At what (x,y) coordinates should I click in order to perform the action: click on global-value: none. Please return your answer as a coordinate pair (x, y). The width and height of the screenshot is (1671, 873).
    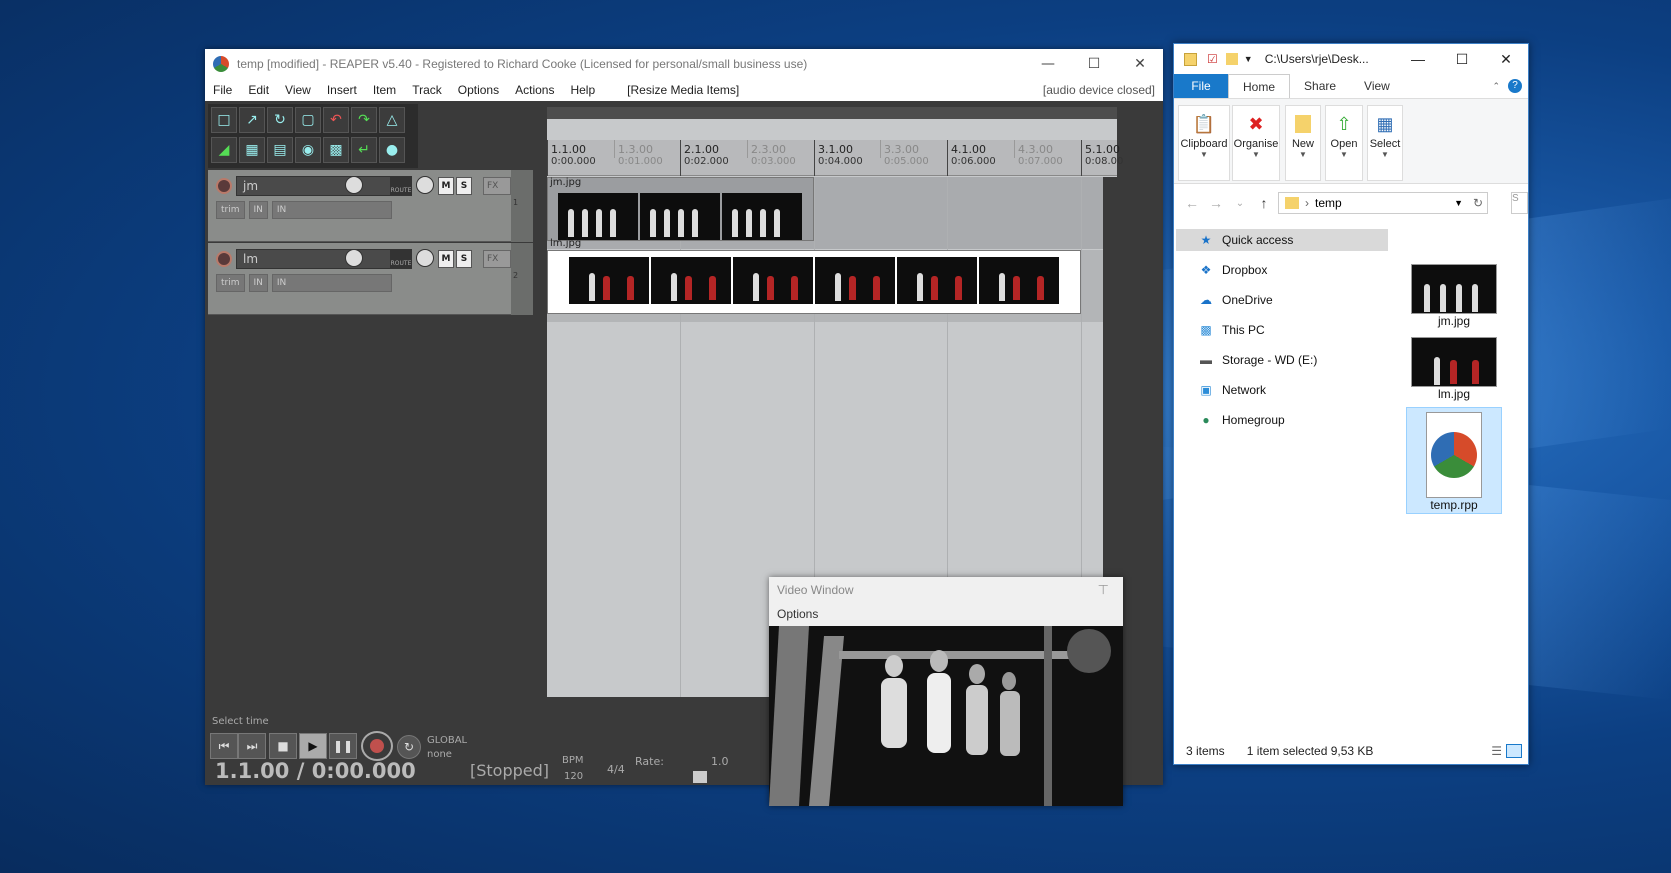
    Looking at the image, I should click on (439, 754).